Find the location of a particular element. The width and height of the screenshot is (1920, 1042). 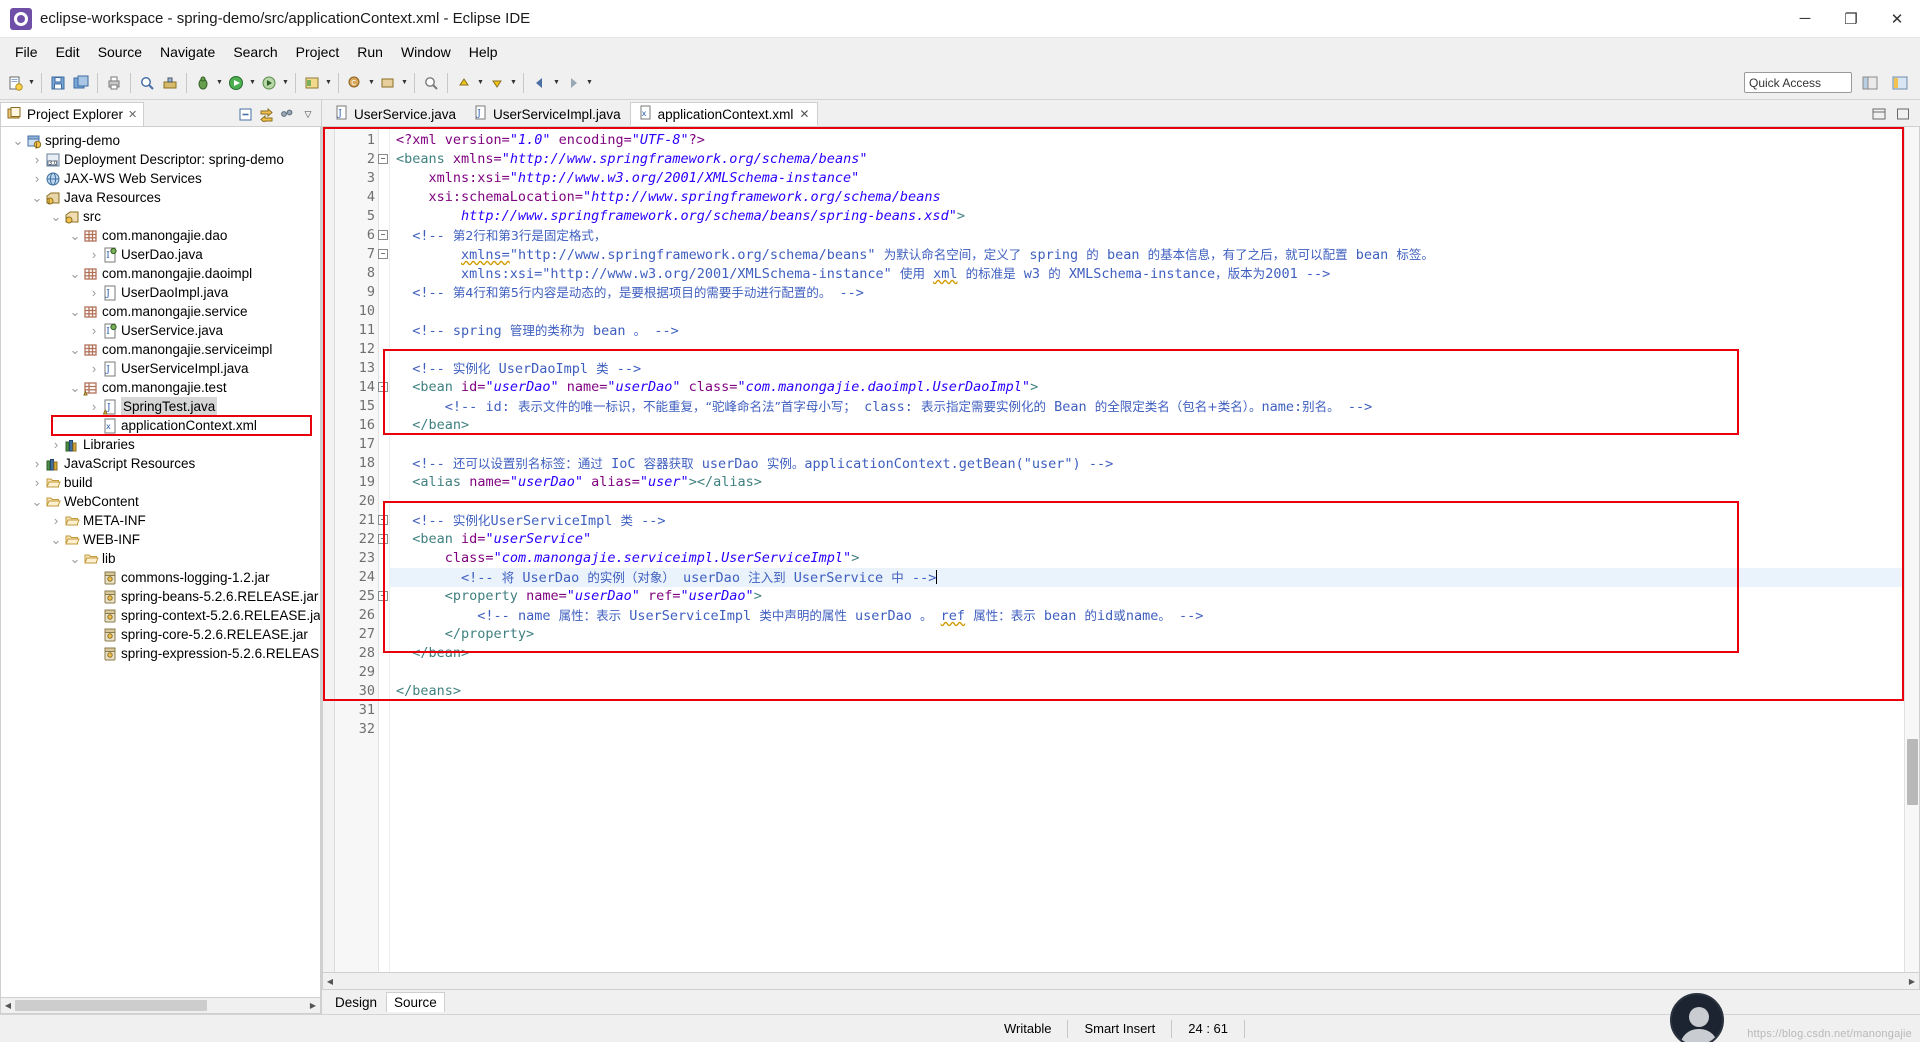

tree-item-springtest-java: › J SpringTest.java is located at coordinates (160, 406).